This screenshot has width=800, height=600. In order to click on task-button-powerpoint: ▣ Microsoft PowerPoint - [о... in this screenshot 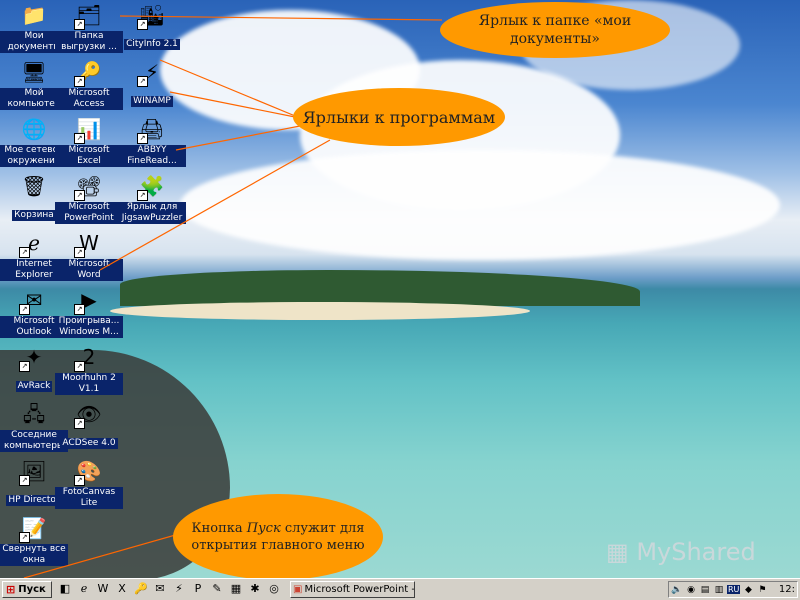, I will do `click(352, 589)`.